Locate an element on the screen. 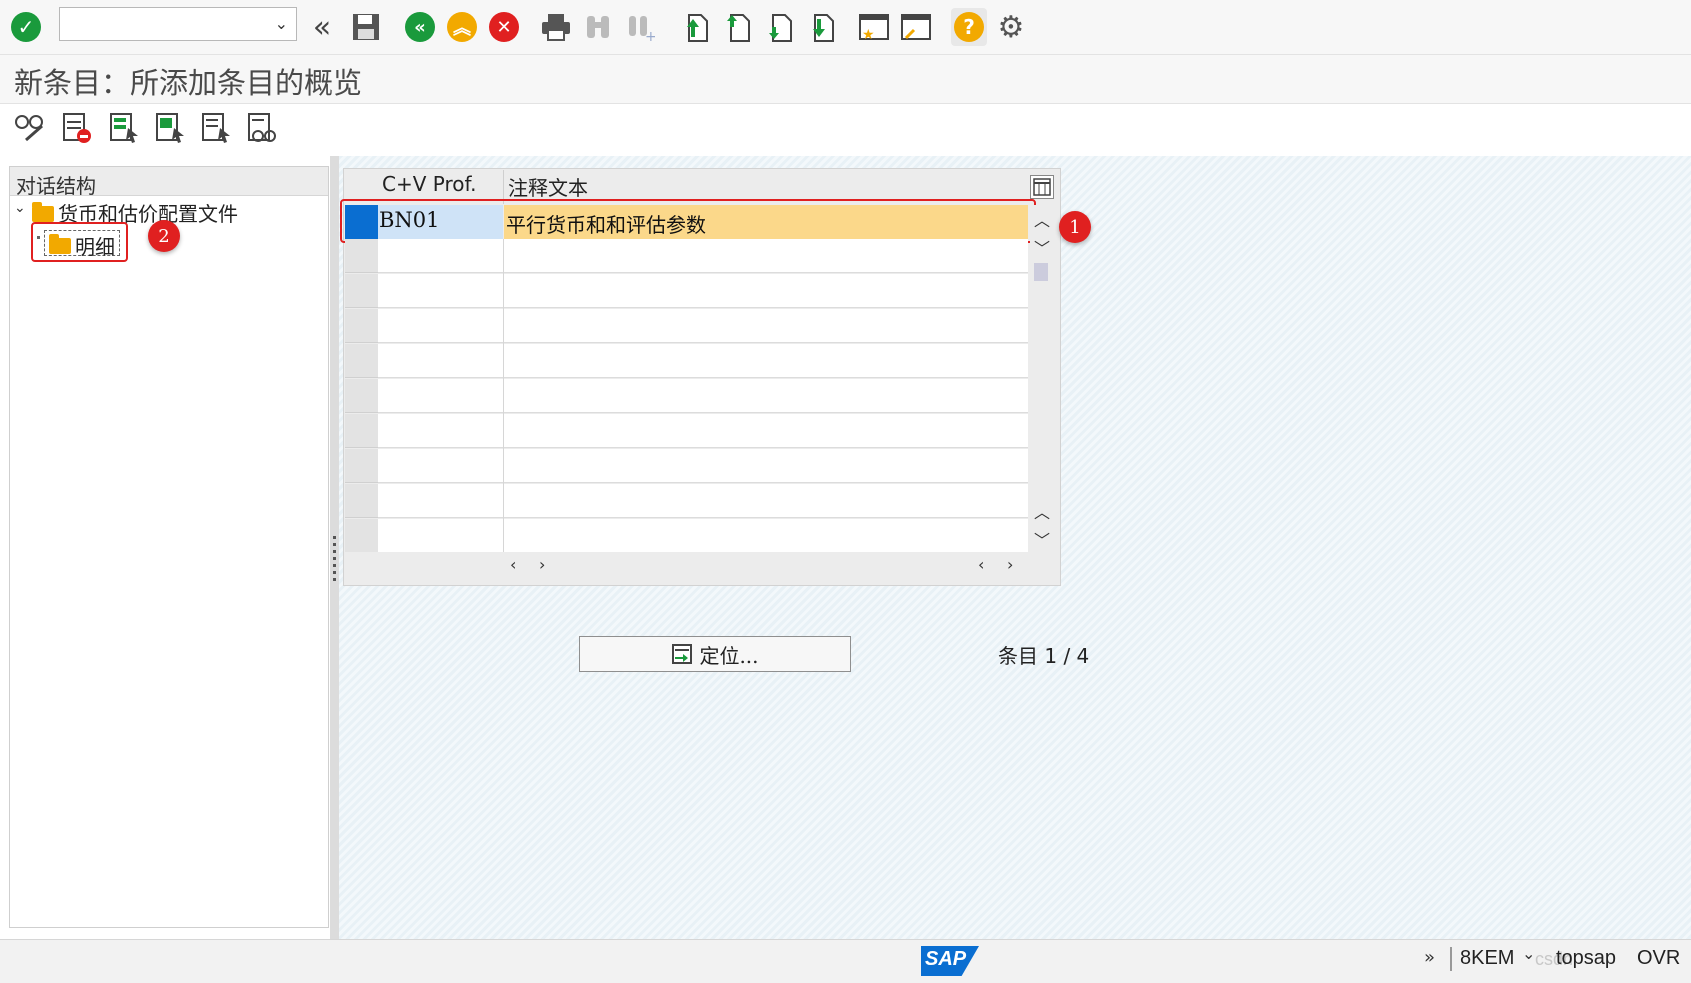  dialog-structure-title: 对话结构 is located at coordinates (56, 186).